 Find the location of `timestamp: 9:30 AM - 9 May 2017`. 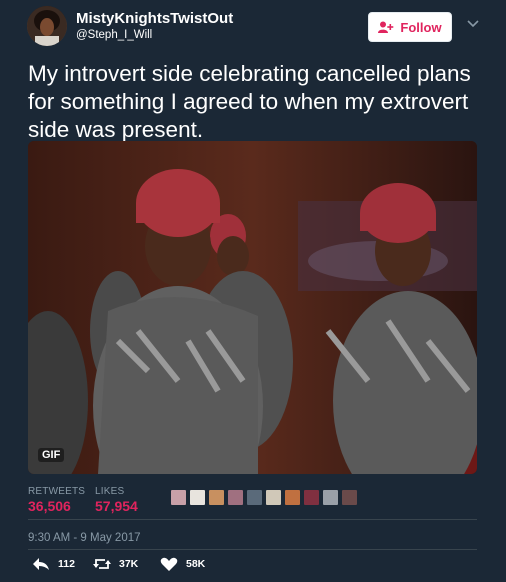

timestamp: 9:30 AM - 9 May 2017 is located at coordinates (84, 538).